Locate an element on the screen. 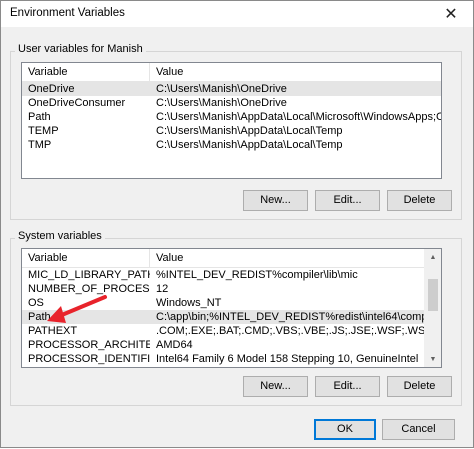  arrow-head is located at coordinates (56, 314).